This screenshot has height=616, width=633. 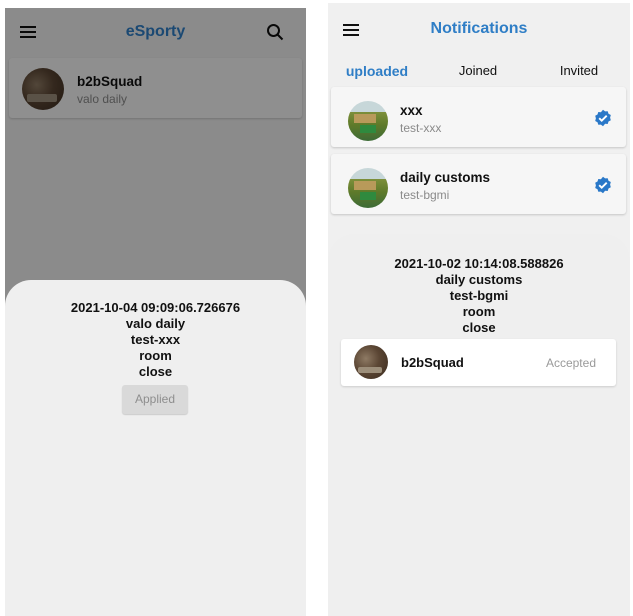 I want to click on event-timestamp: 2021-10-04 09:09:06.726676, so click(x=155, y=307).